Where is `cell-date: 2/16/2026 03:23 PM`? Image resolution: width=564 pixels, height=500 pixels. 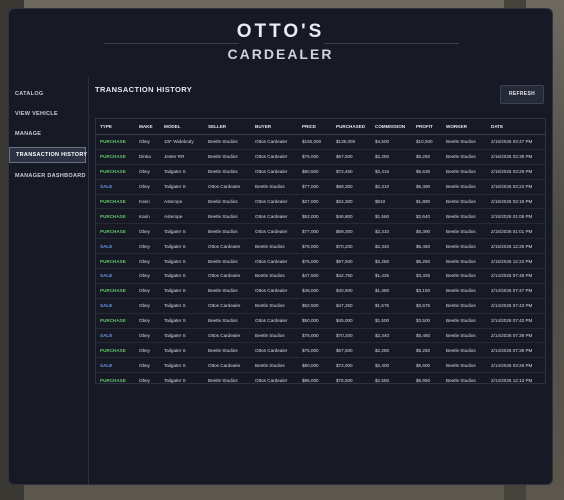 cell-date: 2/16/2026 03:23 PM is located at coordinates (516, 187).